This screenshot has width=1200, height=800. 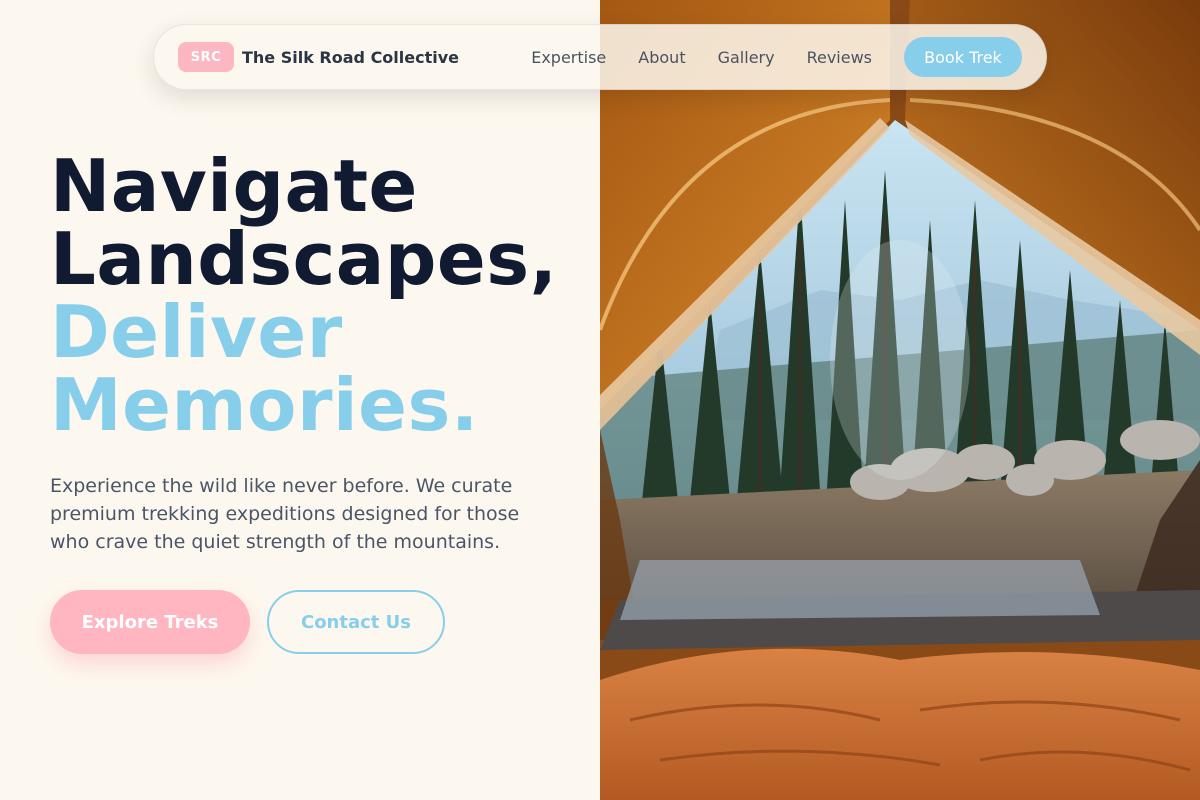 I want to click on hero-actions: Explore Treks Contact Us, so click(x=320, y=622).